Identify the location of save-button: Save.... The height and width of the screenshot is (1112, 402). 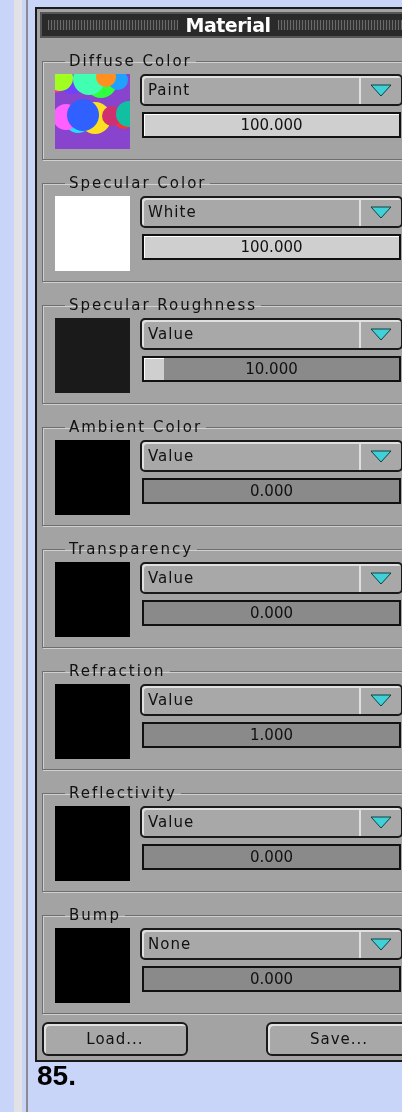
(334, 1039).